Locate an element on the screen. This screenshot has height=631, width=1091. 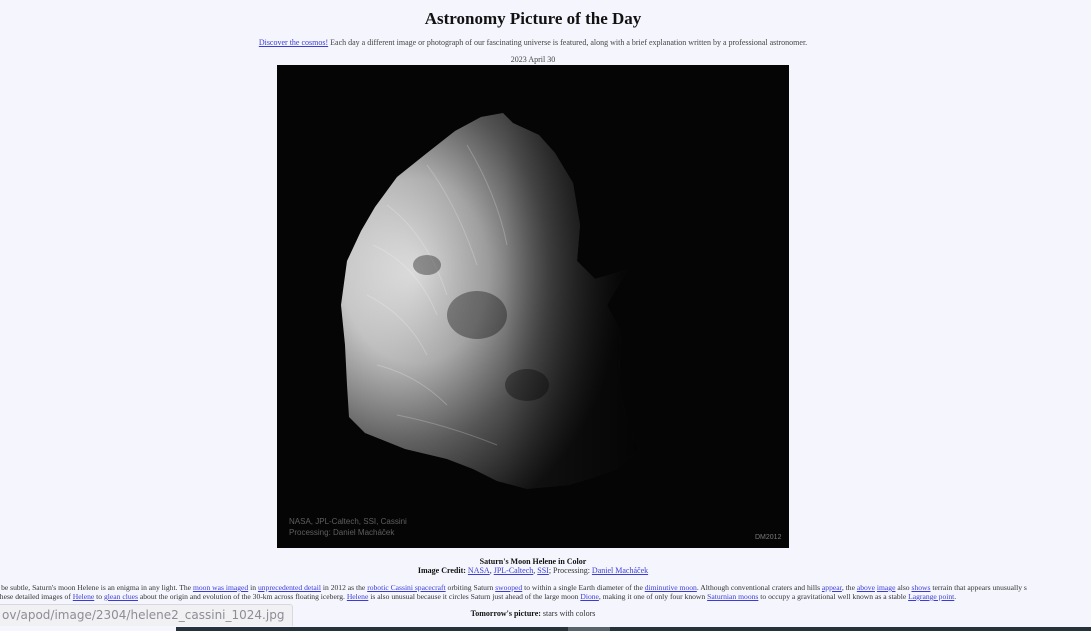
explanation-segment: , the is located at coordinates (849, 587).